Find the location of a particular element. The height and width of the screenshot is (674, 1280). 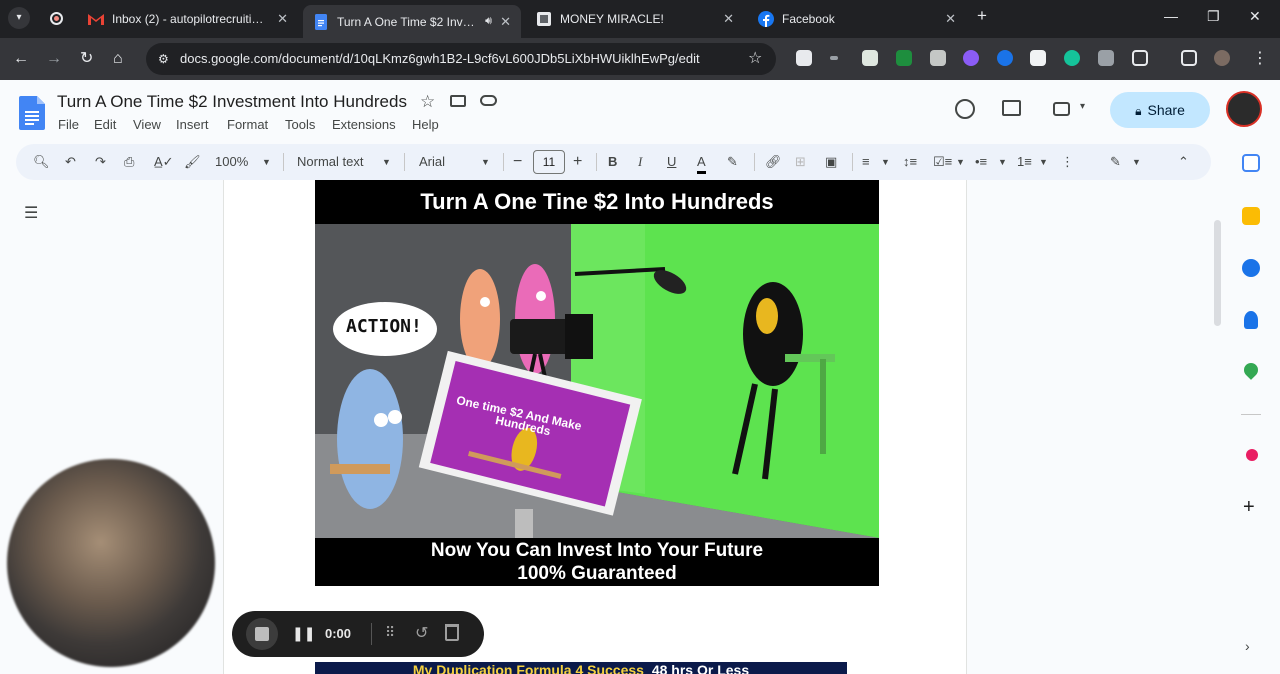

tab-search-button: ▾ is located at coordinates (19, 18).